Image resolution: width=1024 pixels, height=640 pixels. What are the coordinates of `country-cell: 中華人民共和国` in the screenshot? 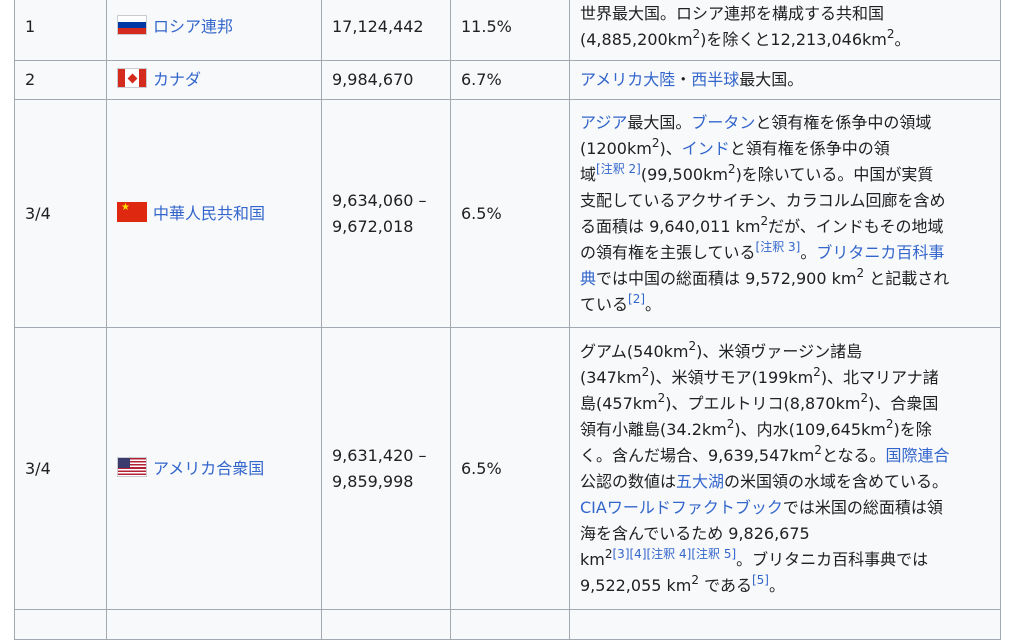 It's located at (214, 213).